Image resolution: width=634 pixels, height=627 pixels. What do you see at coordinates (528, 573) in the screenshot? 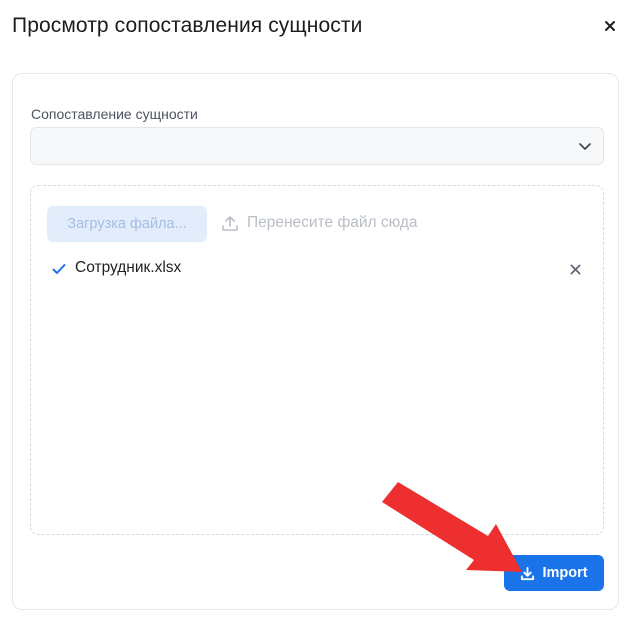
I see `download-icon` at bounding box center [528, 573].